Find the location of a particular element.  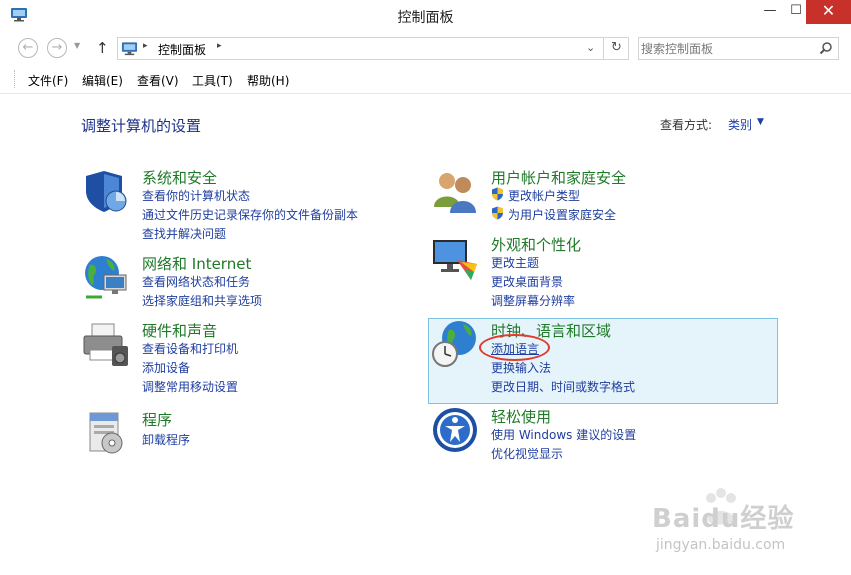

page-title: 调整计算机的设置 is located at coordinates (141, 126).